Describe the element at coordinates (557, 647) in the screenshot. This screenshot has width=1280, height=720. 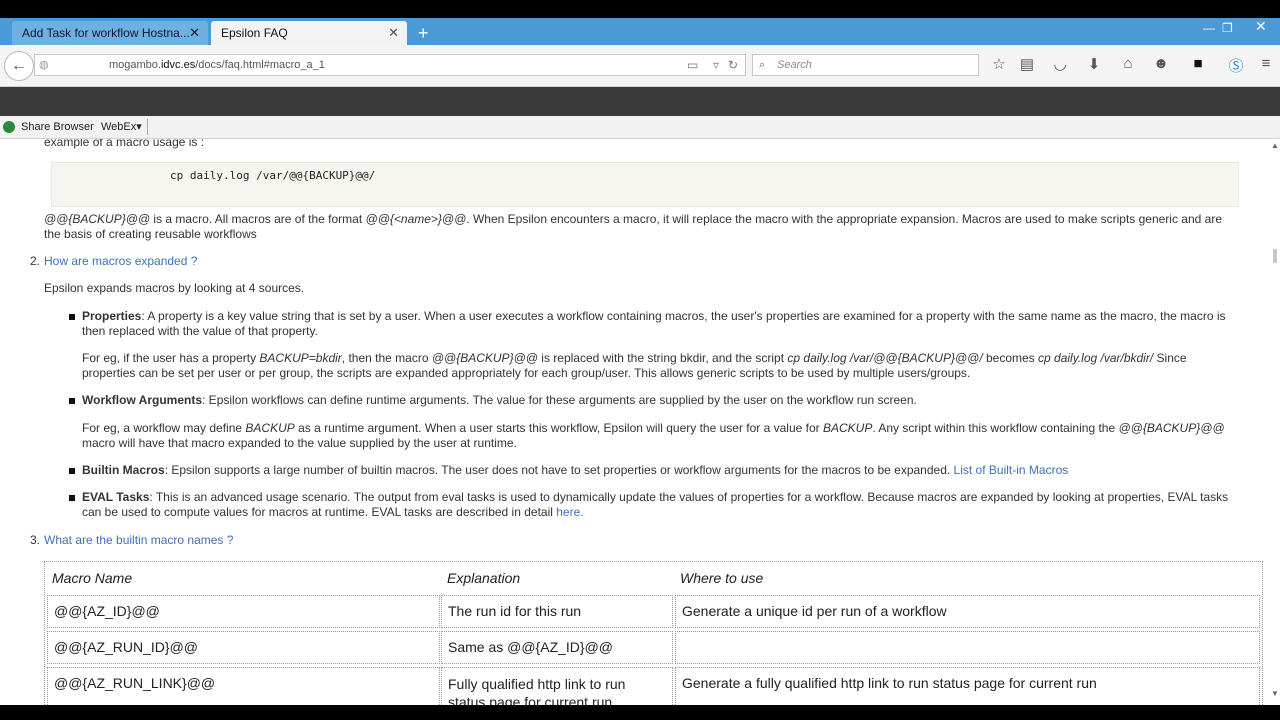
I see `table-cell: Same as @@{AZ_ID}@@` at that location.